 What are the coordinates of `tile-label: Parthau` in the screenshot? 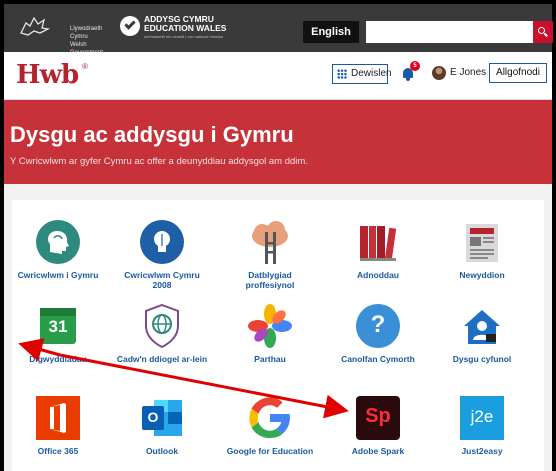 It's located at (270, 359).